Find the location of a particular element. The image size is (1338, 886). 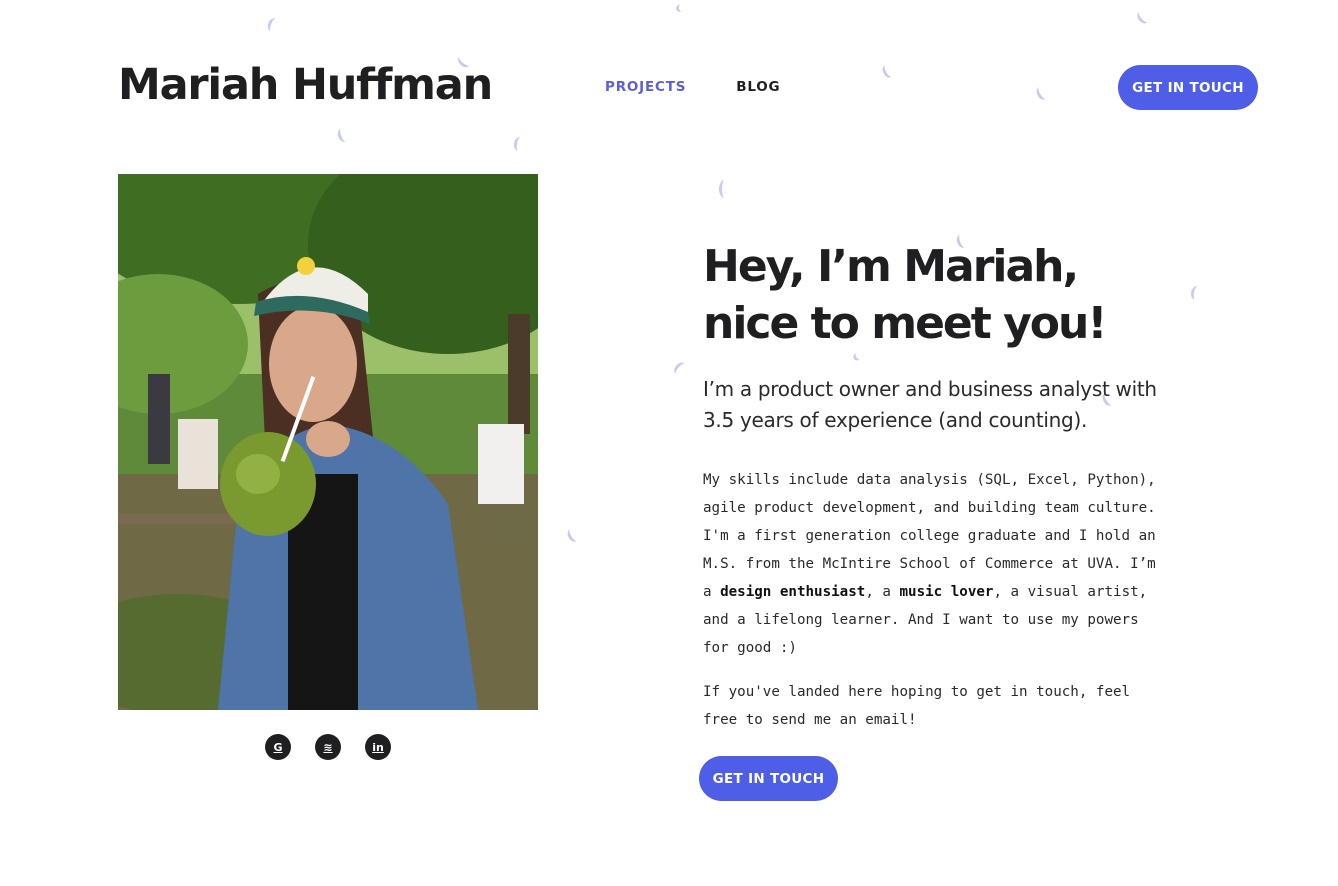

nav-projects: PROJECTS is located at coordinates (645, 87).